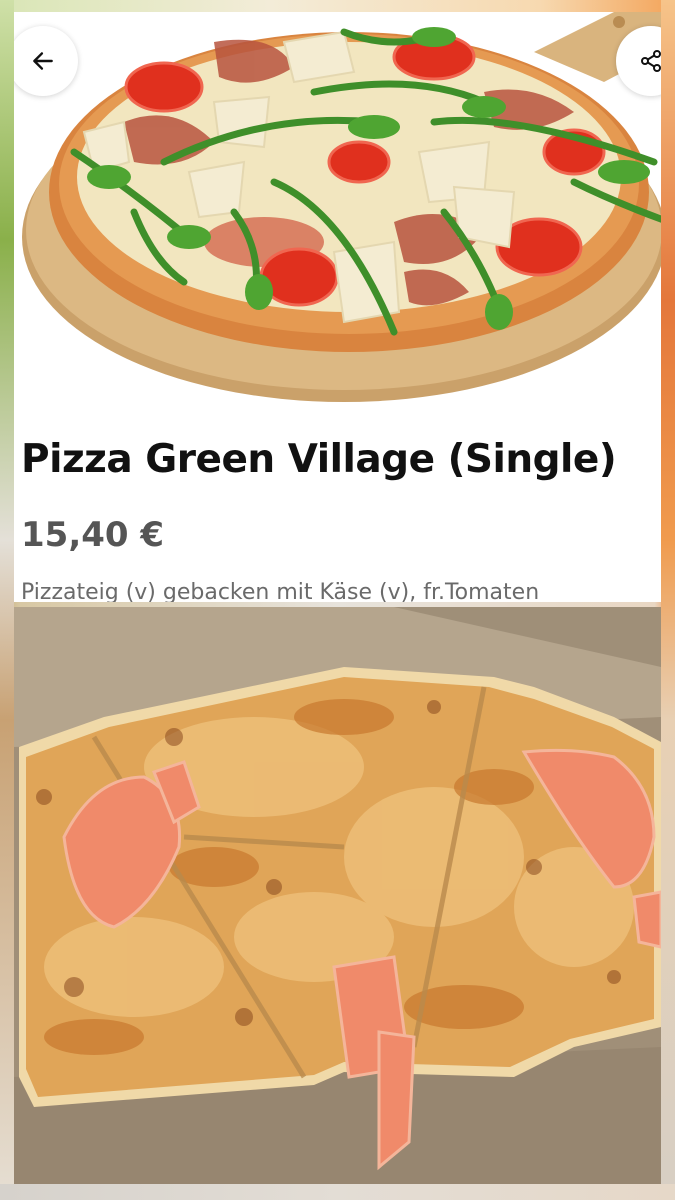 This screenshot has width=675, height=1200. Describe the element at coordinates (93, 535) in the screenshot. I see `product-price: 15,40 €` at that location.